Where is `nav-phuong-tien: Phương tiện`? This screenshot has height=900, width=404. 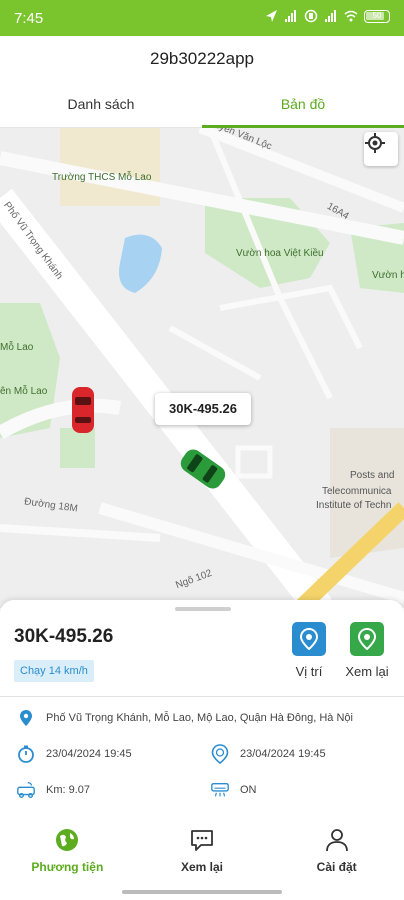 nav-phuong-tien: Phương tiện is located at coordinates (67, 852).